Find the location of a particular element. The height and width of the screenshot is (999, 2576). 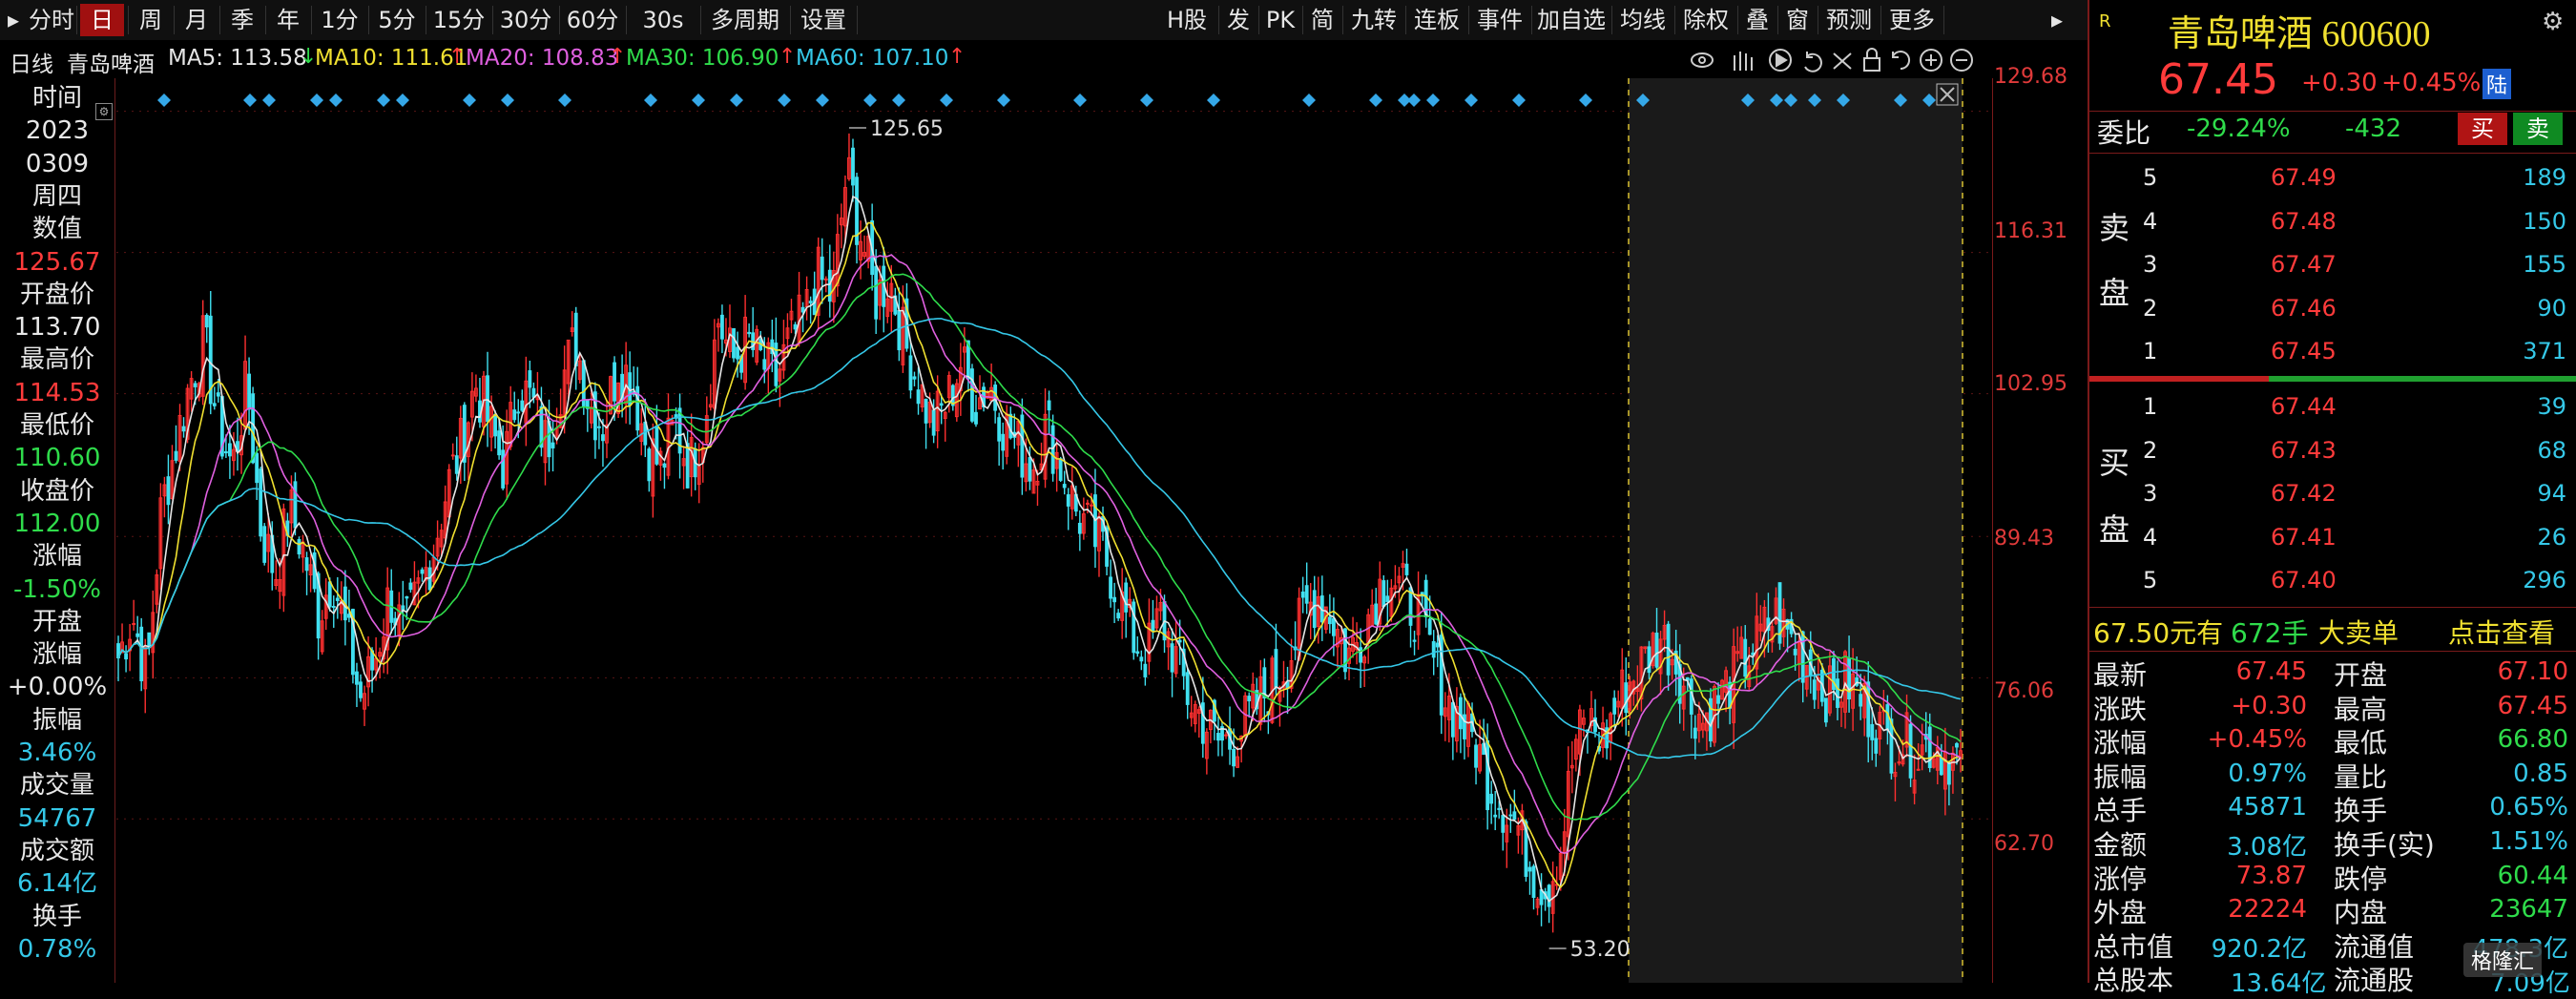

period-tab-0: 分时 is located at coordinates (51, 20).